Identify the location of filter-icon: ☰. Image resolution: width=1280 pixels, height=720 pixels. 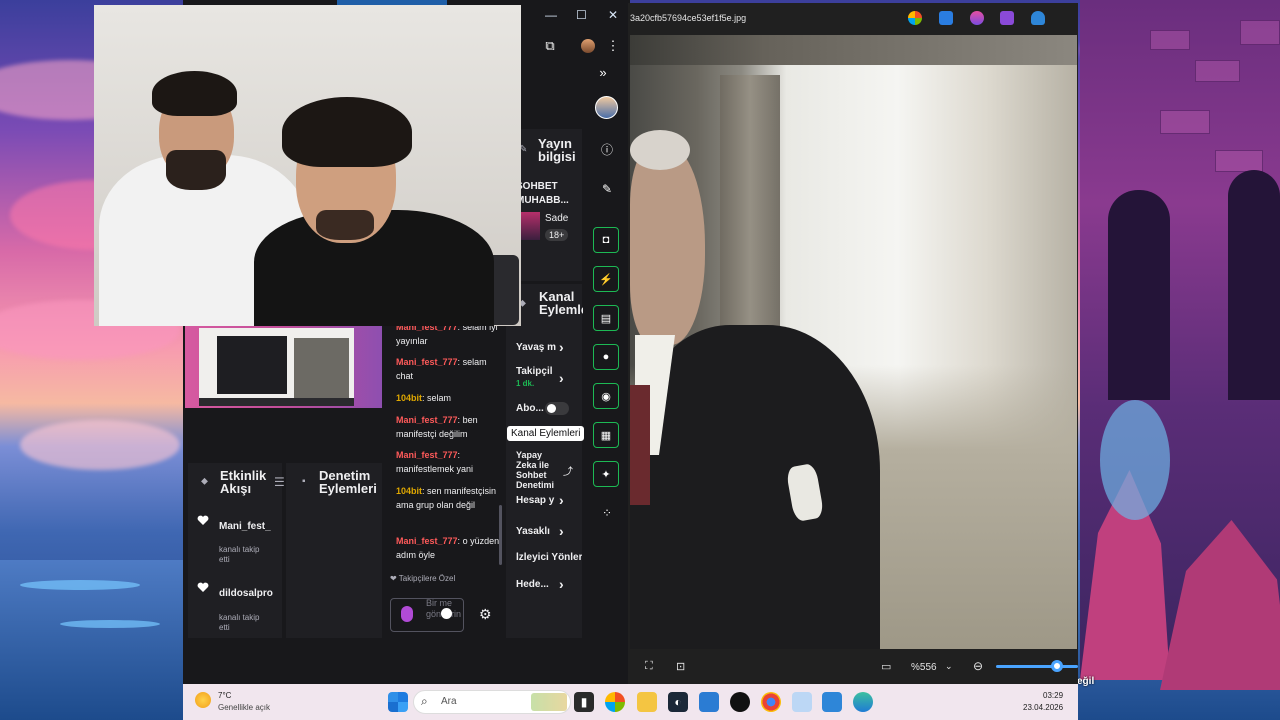
(279, 482).